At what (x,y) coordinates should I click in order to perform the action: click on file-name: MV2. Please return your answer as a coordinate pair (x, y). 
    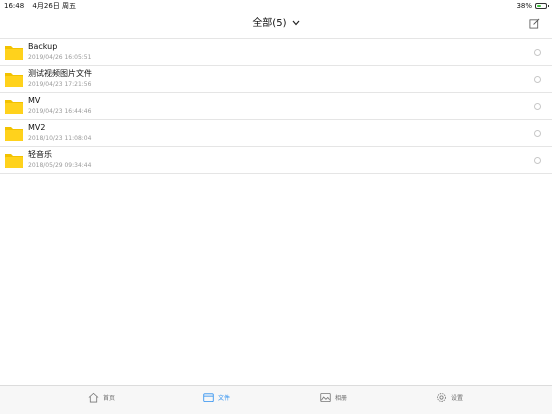
    Looking at the image, I should click on (37, 127).